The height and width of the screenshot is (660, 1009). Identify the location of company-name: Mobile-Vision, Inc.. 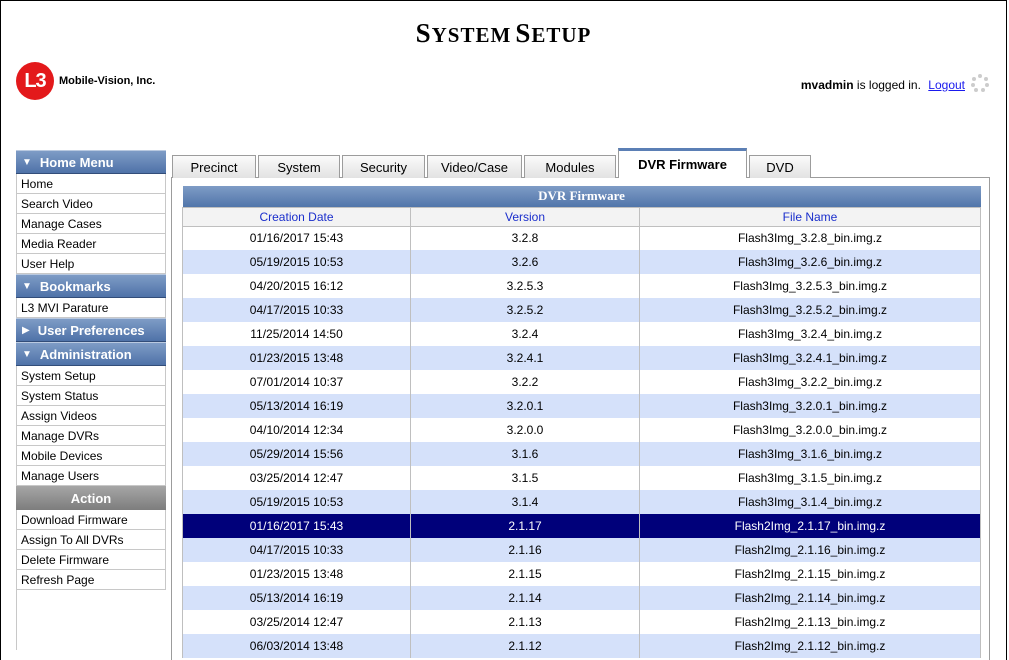
(107, 81).